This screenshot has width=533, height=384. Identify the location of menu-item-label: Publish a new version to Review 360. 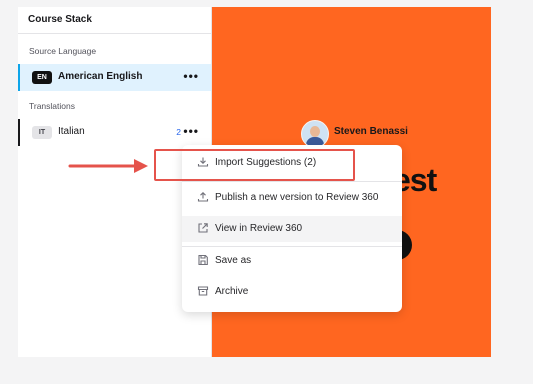
(297, 197).